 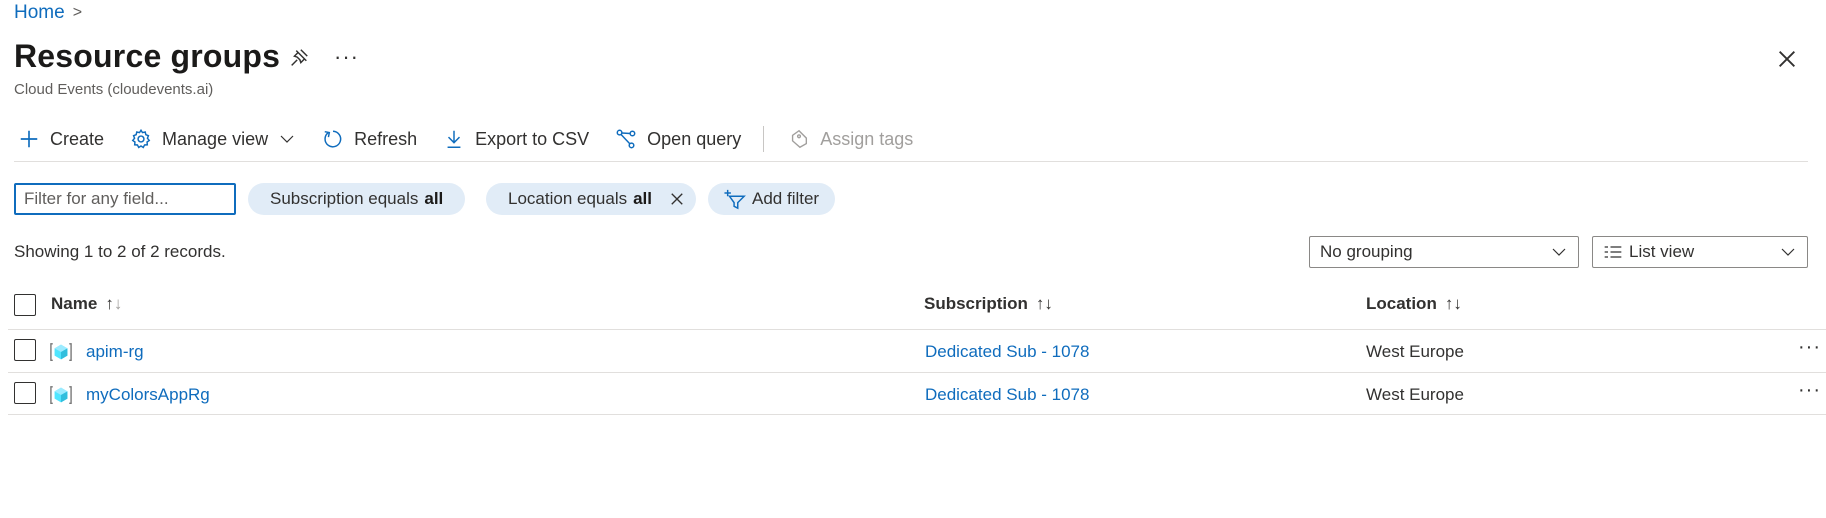 I want to click on add-filter-button: Add filter, so click(x=772, y=199).